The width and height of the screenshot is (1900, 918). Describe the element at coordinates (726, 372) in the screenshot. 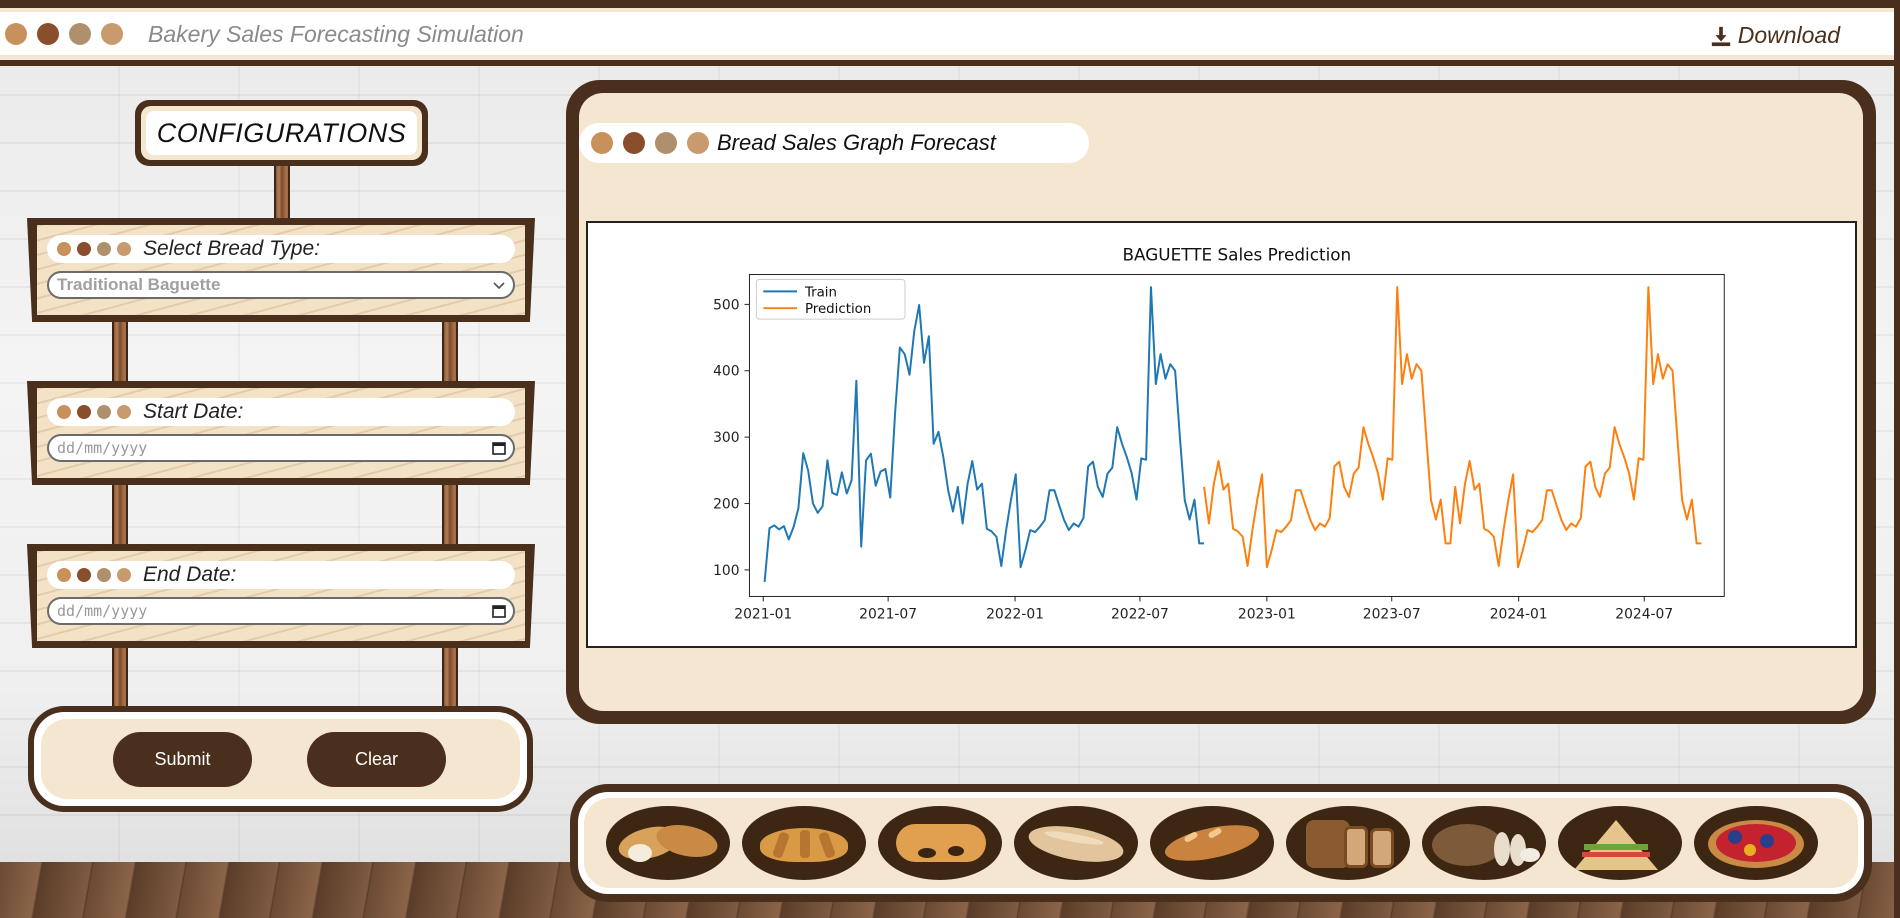

I see `y-tick-label: 400` at that location.